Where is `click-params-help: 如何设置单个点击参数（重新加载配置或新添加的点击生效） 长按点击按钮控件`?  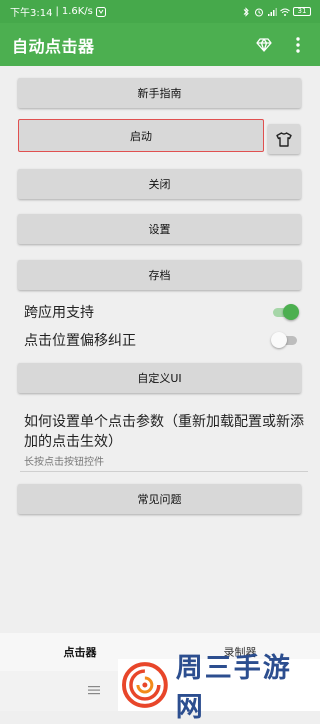
click-params-help: 如何设置单个点击参数（重新加载配置或新添加的点击生效） 长按点击按钮控件 is located at coordinates (165, 440).